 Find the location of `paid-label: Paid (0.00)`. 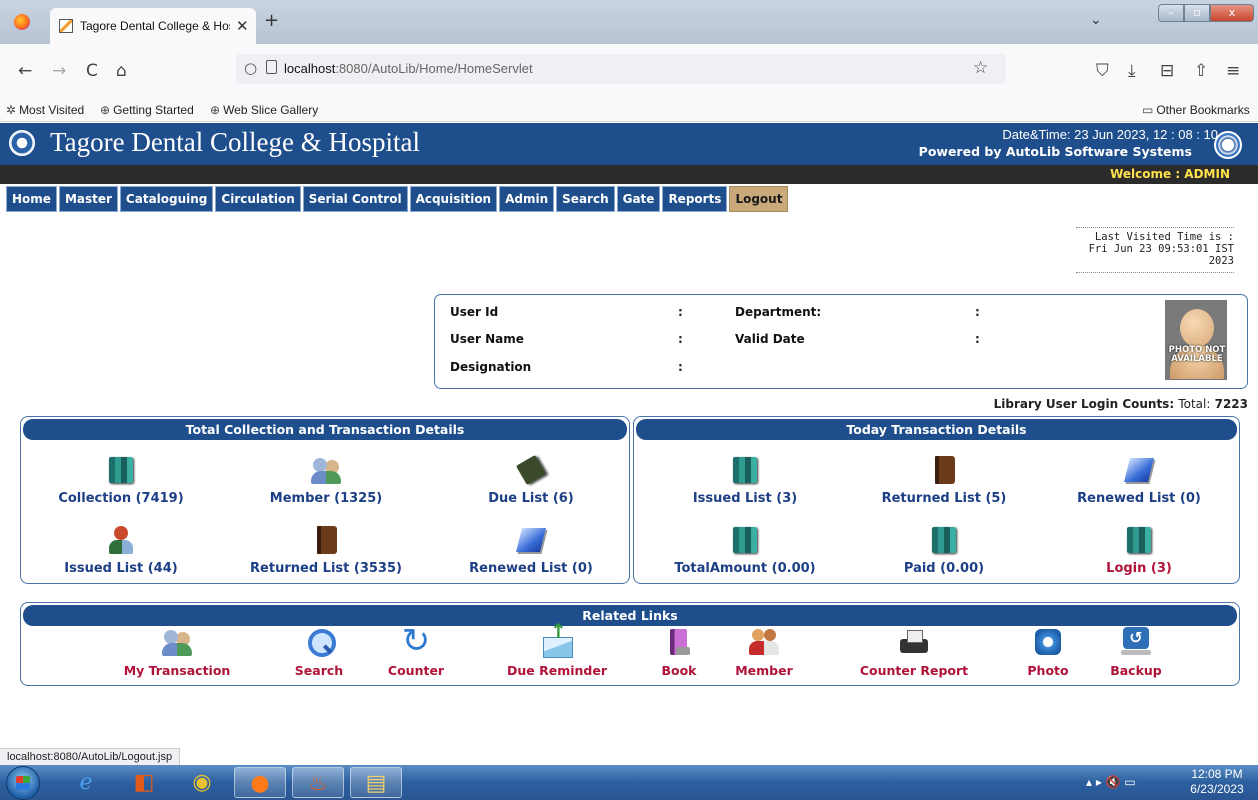

paid-label: Paid (0.00) is located at coordinates (944, 568).